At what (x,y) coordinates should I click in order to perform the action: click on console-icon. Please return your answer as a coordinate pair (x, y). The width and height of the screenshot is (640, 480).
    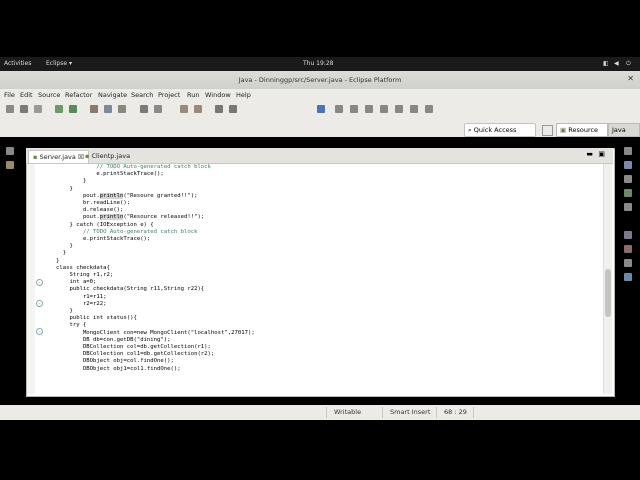
    Looking at the image, I should click on (628, 249).